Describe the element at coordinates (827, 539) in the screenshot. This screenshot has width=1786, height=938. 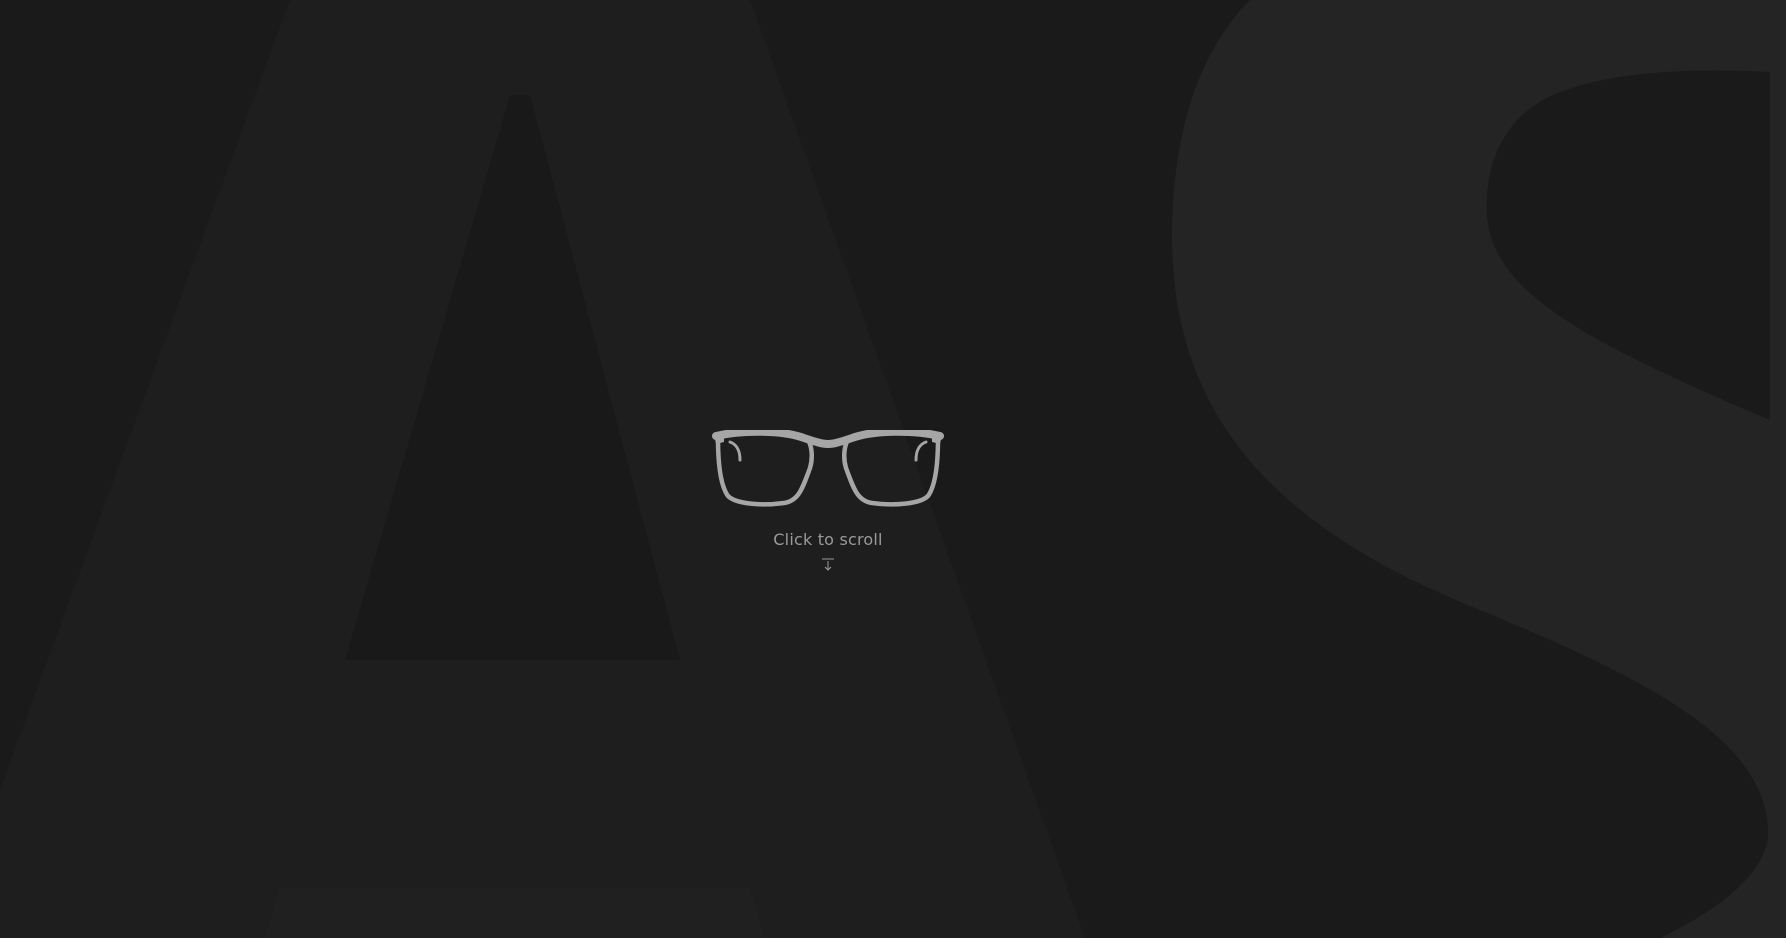
I see `scroll-label: Click to scroll` at that location.